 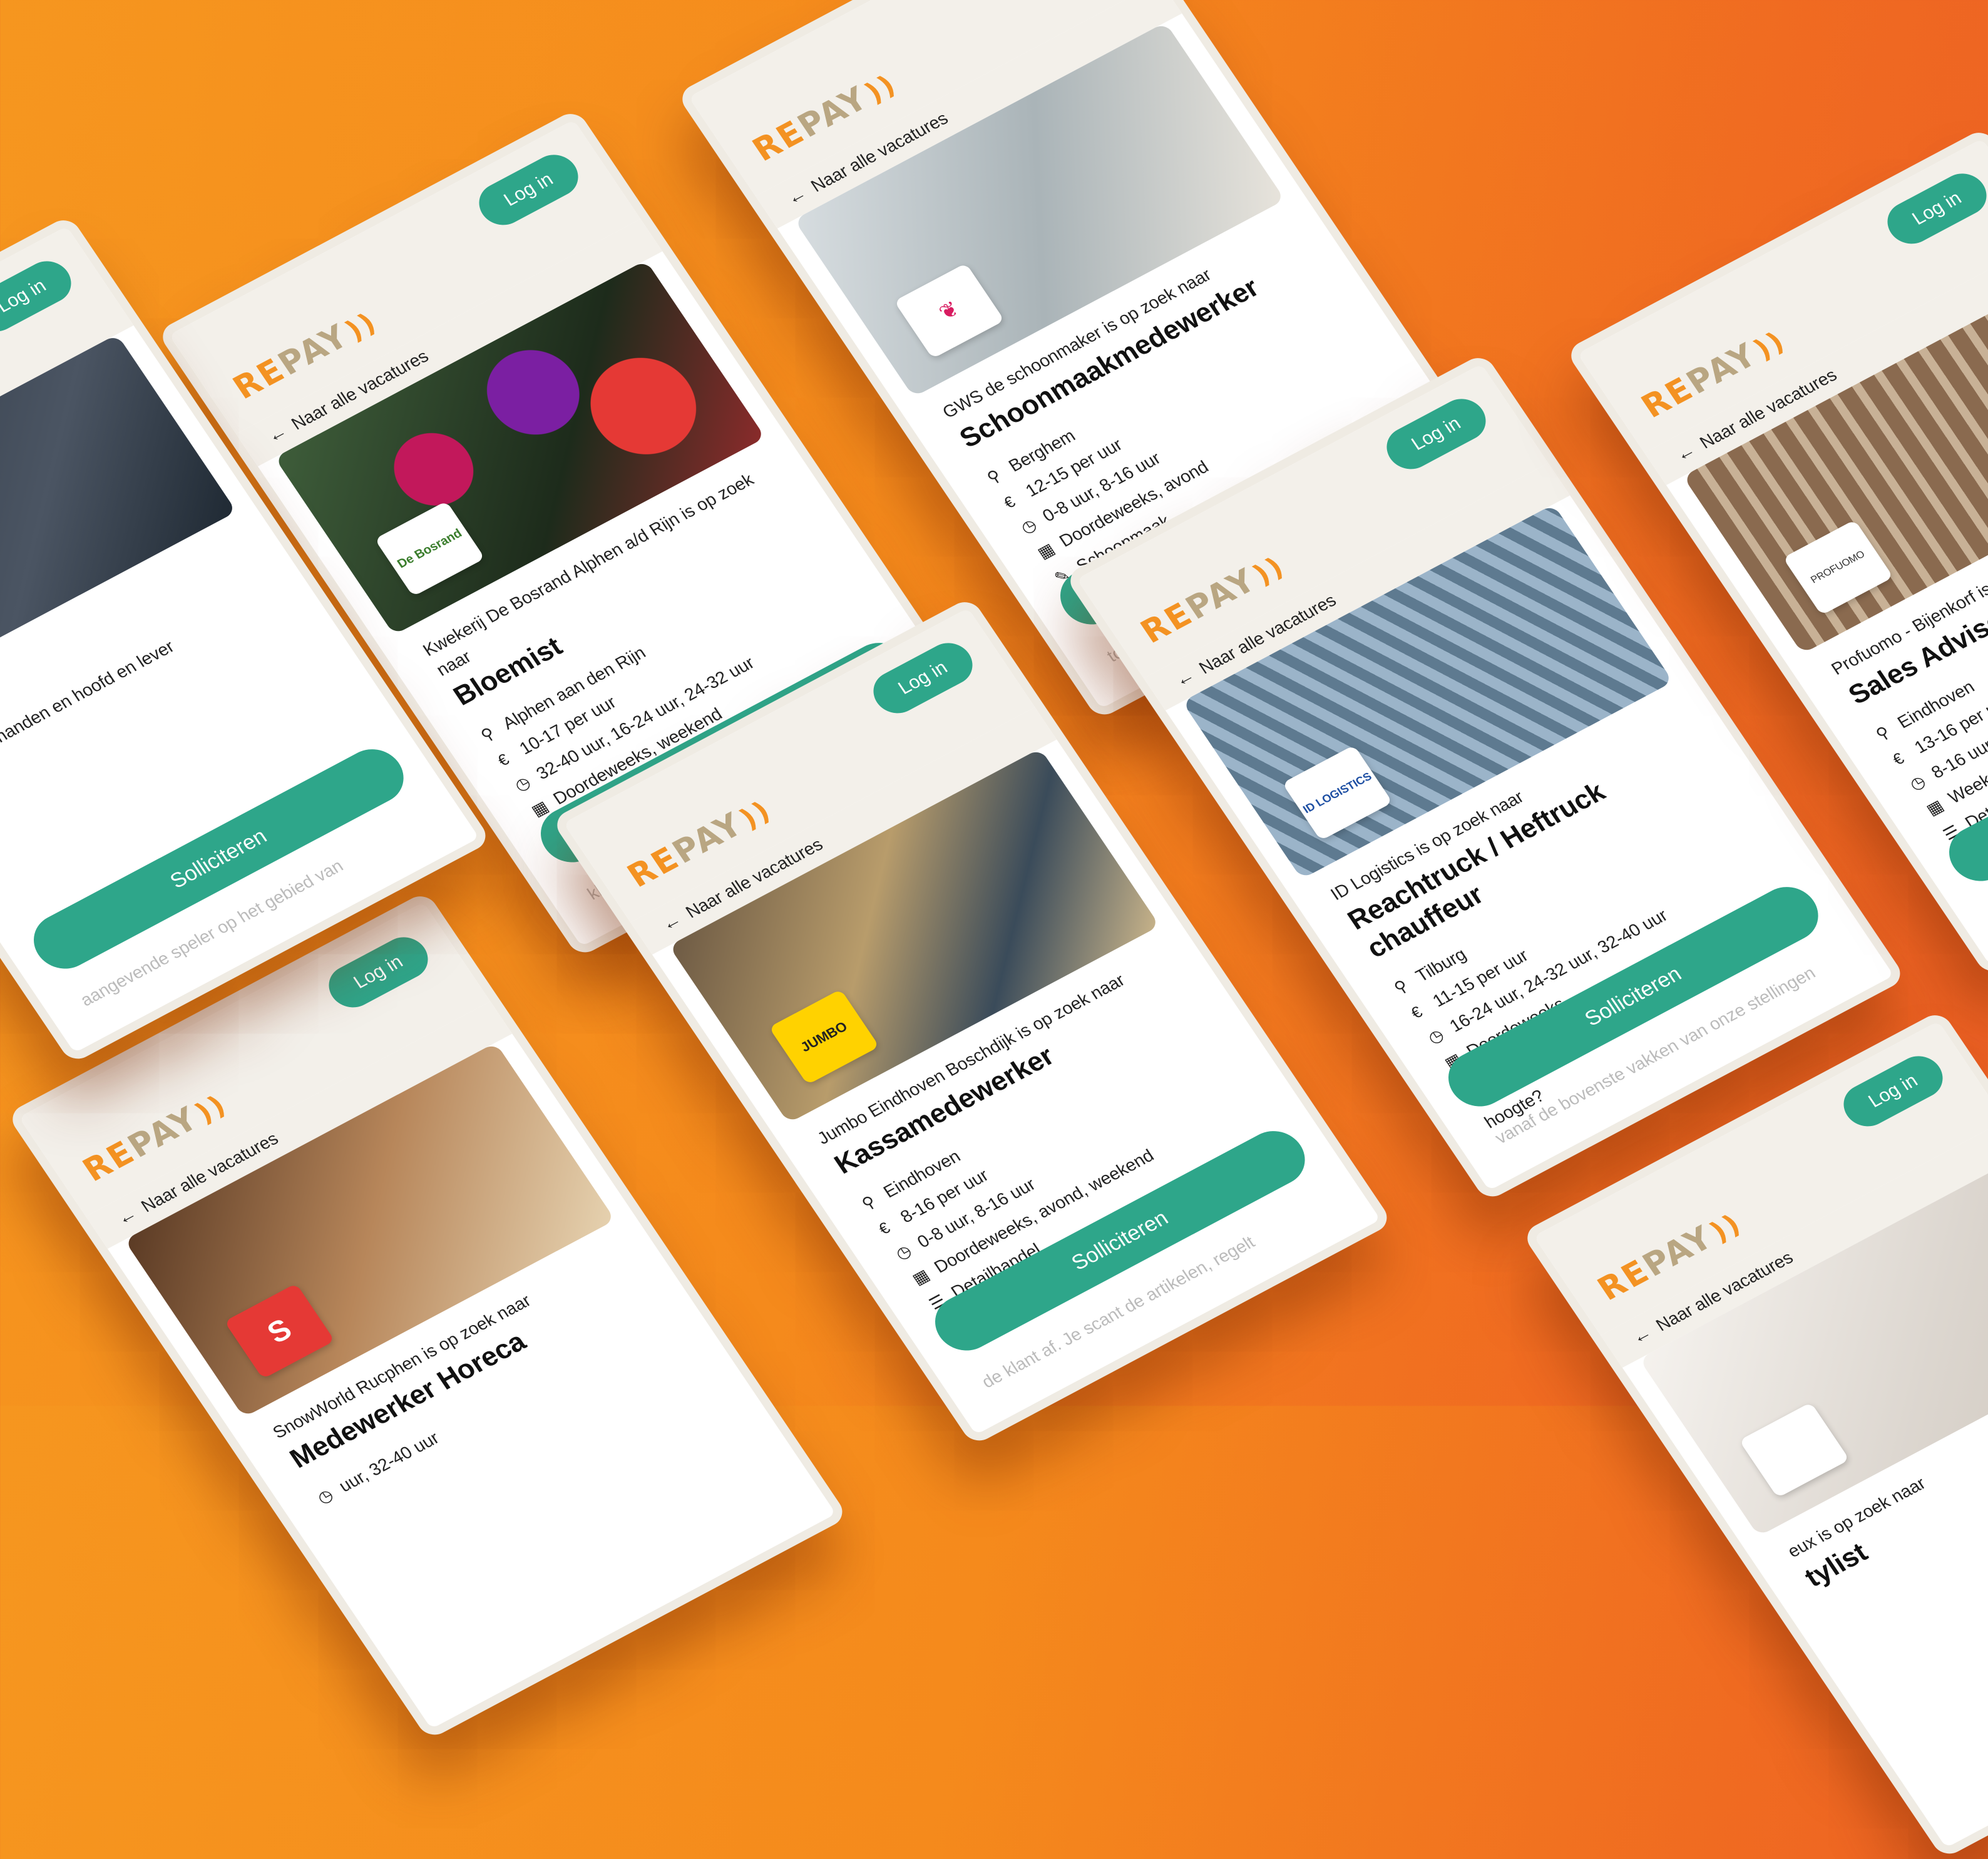 What do you see at coordinates (1838, 567) in the screenshot?
I see `company-logo: PROFUOMO` at bounding box center [1838, 567].